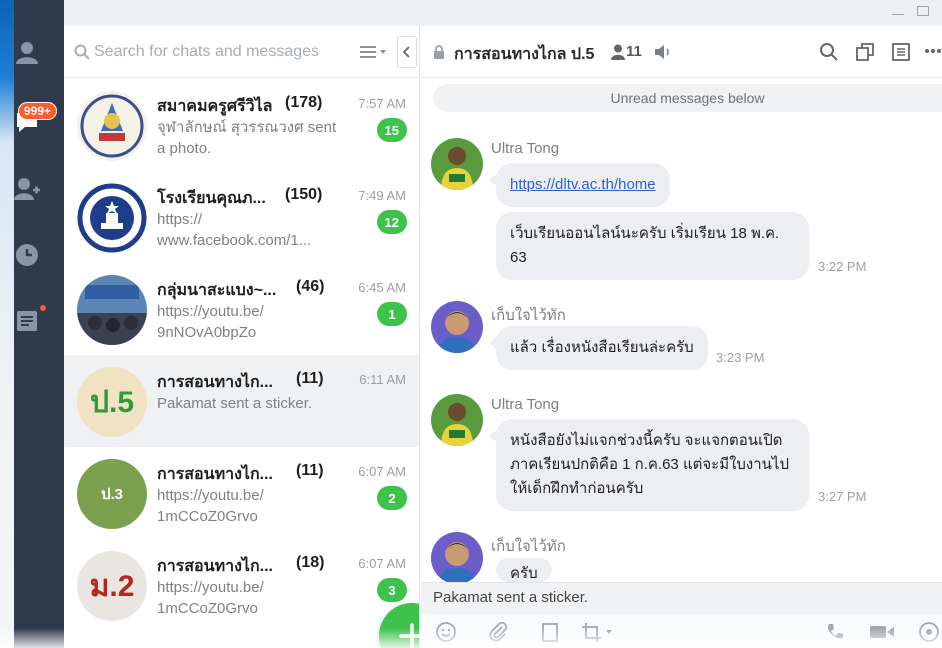 The width and height of the screenshot is (942, 648). Describe the element at coordinates (224, 52) in the screenshot. I see `search-input` at that location.